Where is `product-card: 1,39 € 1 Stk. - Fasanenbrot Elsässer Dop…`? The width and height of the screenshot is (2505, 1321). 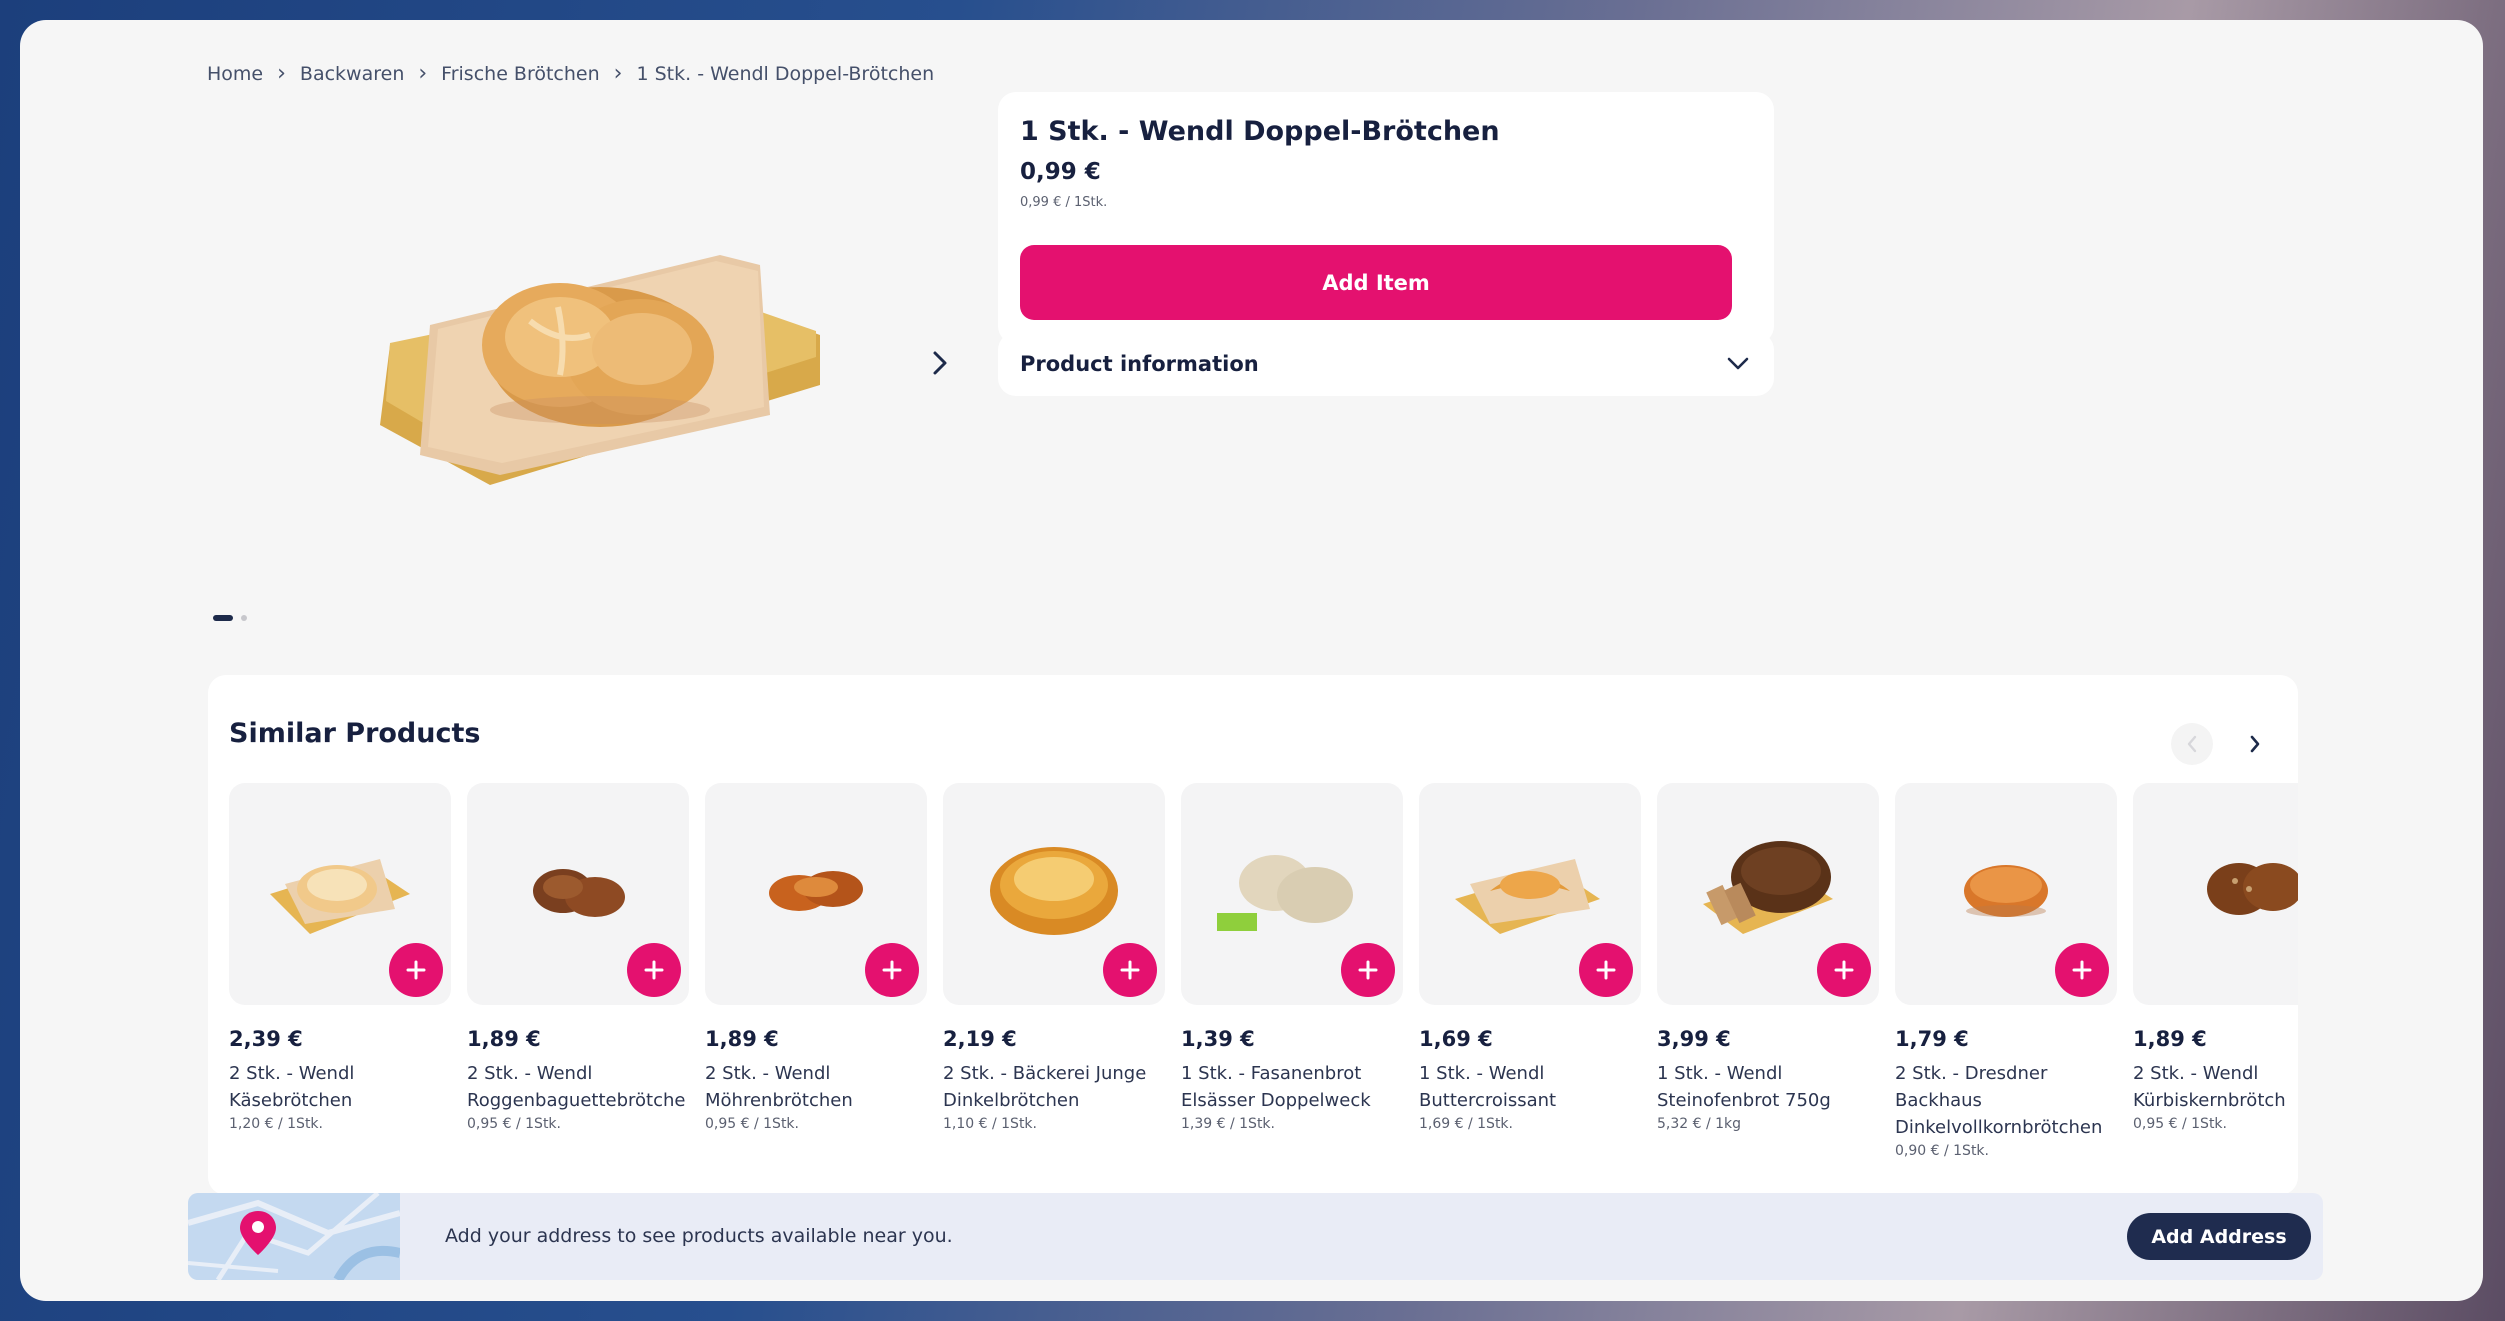
product-card: 1,39 € 1 Stk. - Fasanenbrot Elsässer Dop… is located at coordinates (1292, 971).